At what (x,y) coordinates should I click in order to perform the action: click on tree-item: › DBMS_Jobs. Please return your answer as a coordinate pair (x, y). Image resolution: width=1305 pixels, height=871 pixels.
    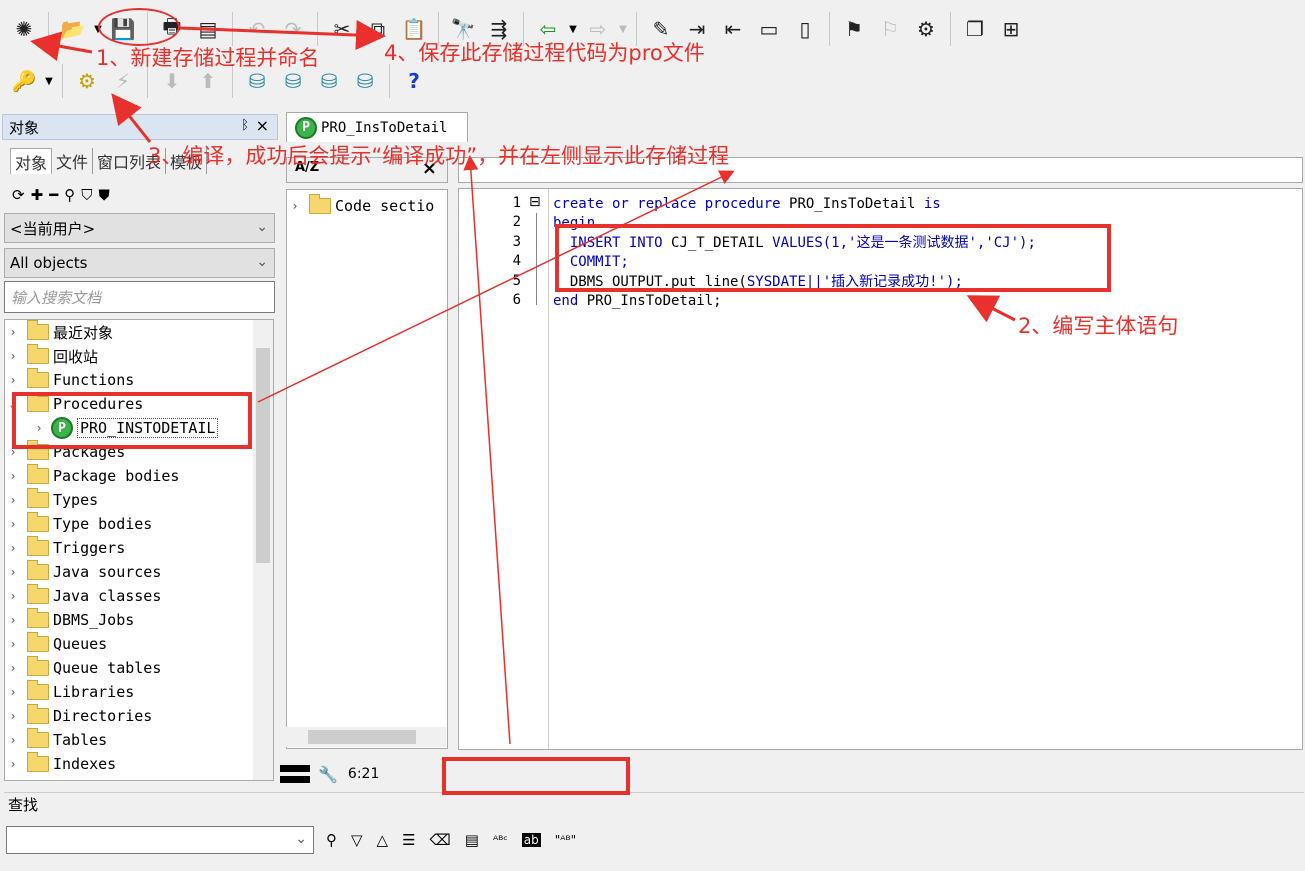
    Looking at the image, I should click on (139, 620).